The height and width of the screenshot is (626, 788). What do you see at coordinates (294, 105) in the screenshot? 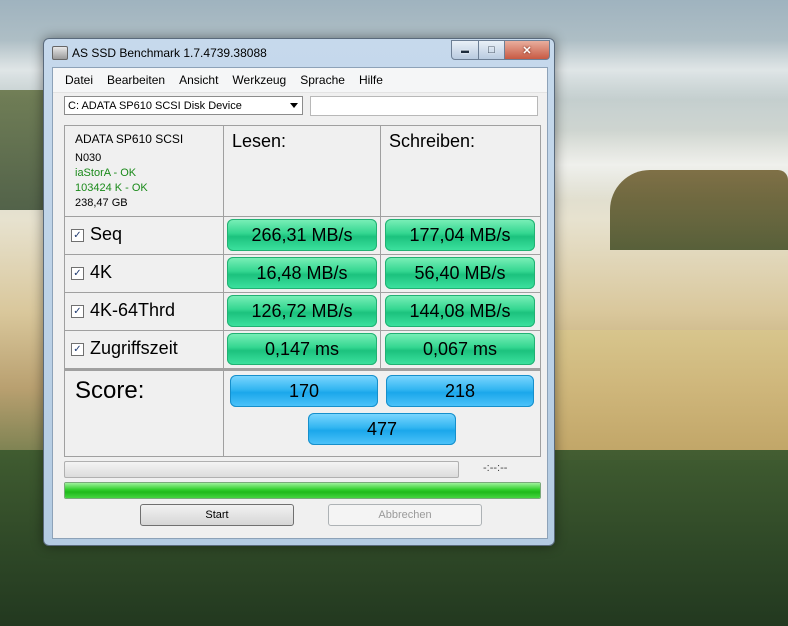
I see `chevron-down-icon` at bounding box center [294, 105].